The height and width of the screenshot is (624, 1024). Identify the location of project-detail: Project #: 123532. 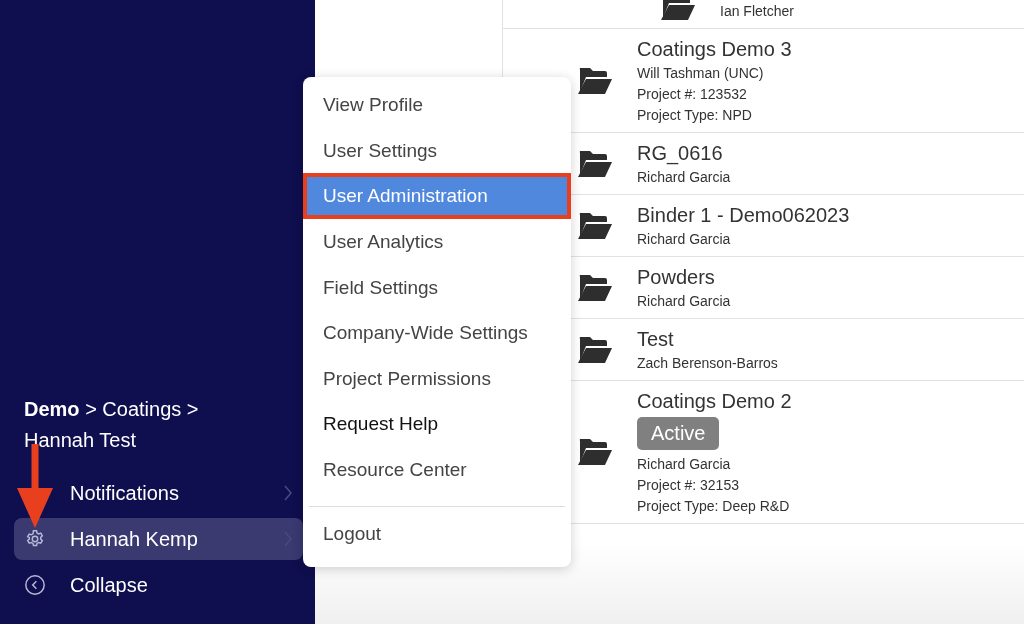
(692, 94).